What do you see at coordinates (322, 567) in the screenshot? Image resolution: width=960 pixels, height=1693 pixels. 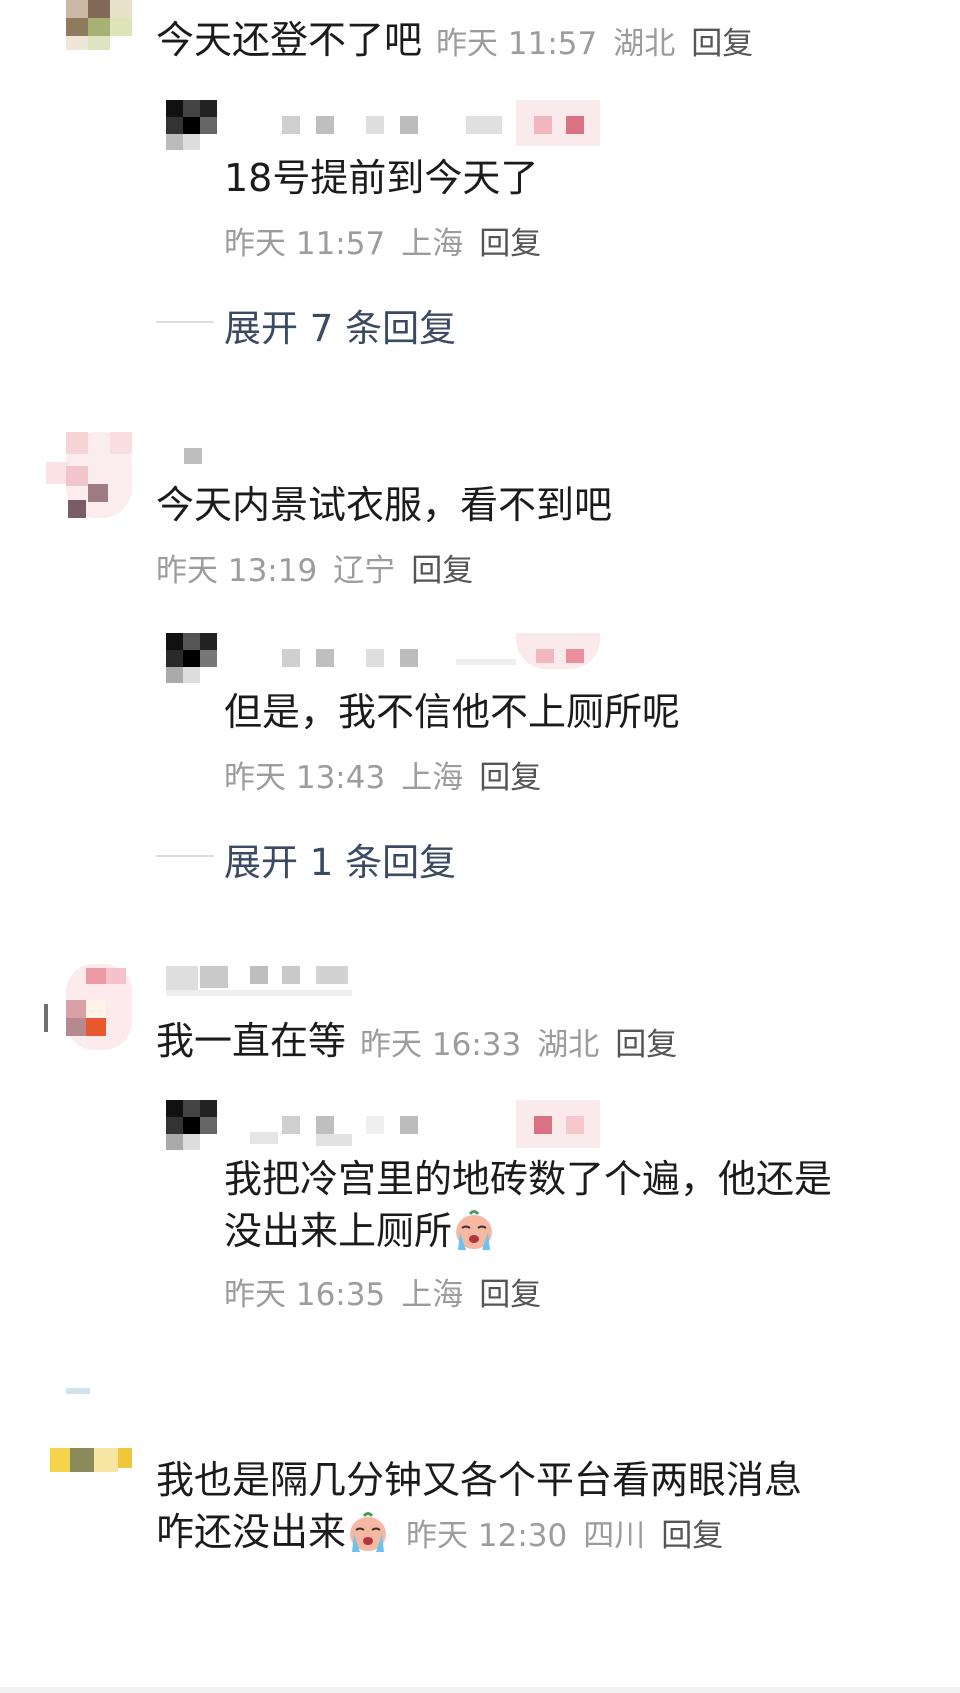 I see `comment-meta: 昨天 13:19 辽宁 回复` at bounding box center [322, 567].